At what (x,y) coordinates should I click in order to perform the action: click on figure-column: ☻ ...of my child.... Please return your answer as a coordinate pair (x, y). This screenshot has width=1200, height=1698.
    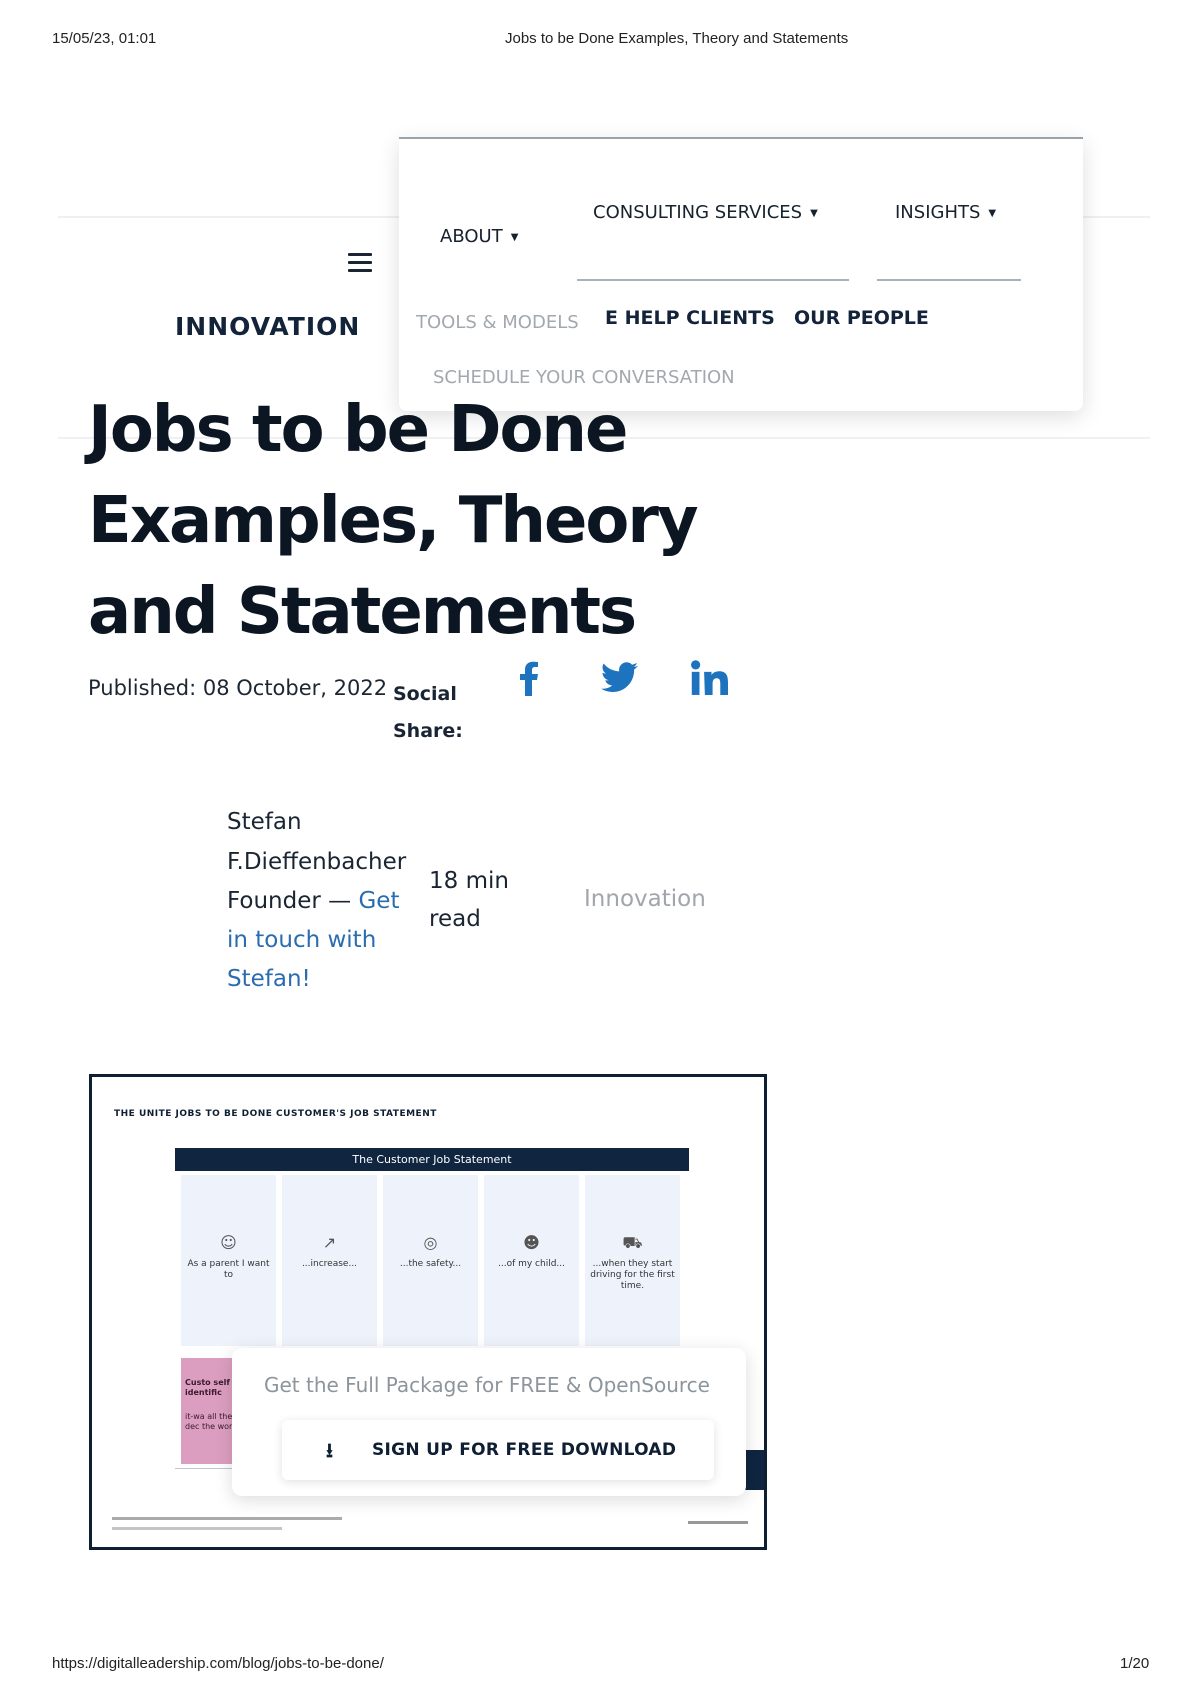
    Looking at the image, I should click on (531, 1260).